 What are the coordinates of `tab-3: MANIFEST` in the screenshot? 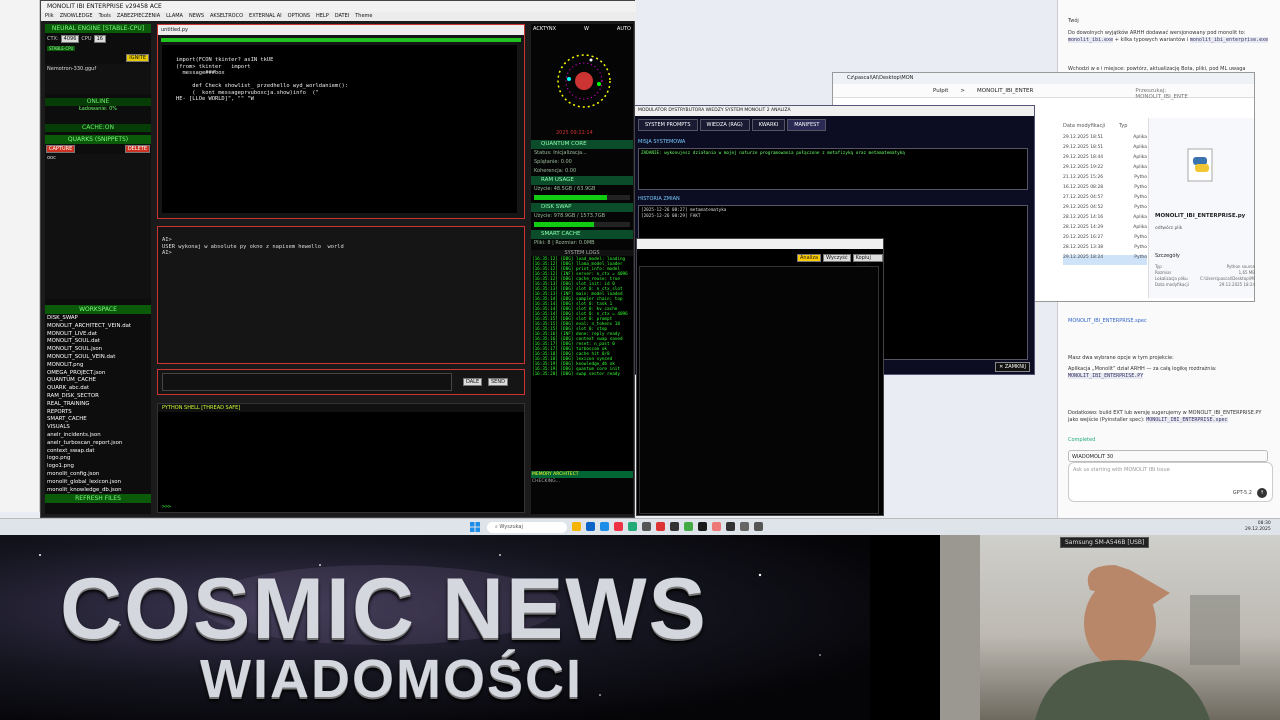 It's located at (807, 125).